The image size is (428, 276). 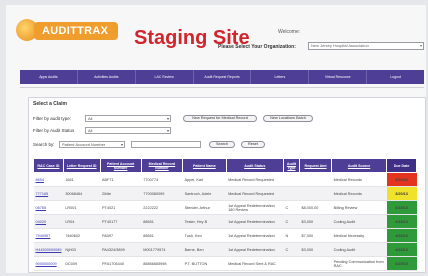 What do you see at coordinates (395, 77) in the screenshot?
I see `nav-logout: Logout` at bounding box center [395, 77].